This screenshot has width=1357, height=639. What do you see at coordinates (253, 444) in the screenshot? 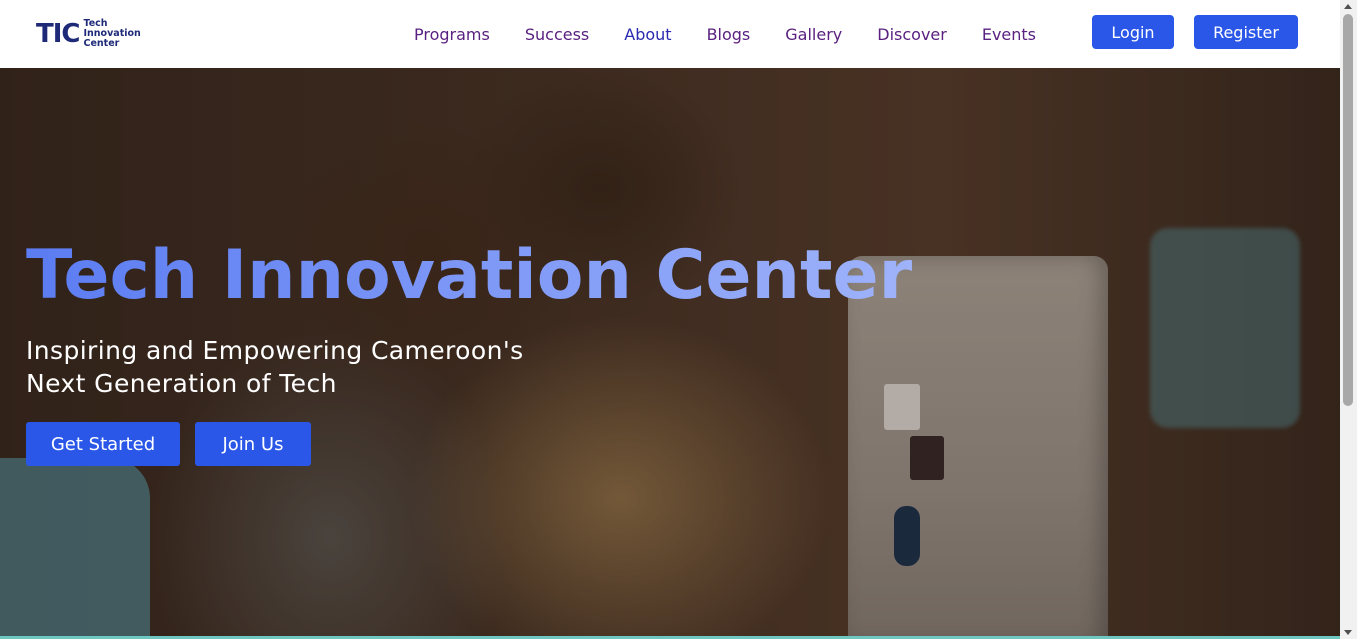
I see `join-us-button: Join Us` at bounding box center [253, 444].